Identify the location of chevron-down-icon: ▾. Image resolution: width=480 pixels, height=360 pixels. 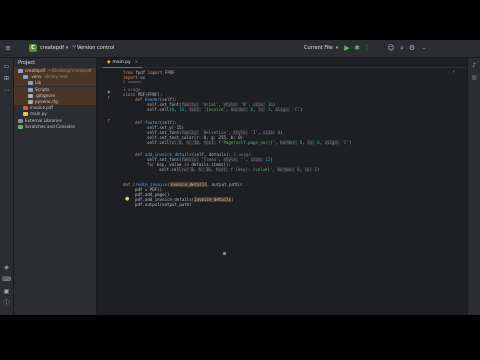
(337, 48).